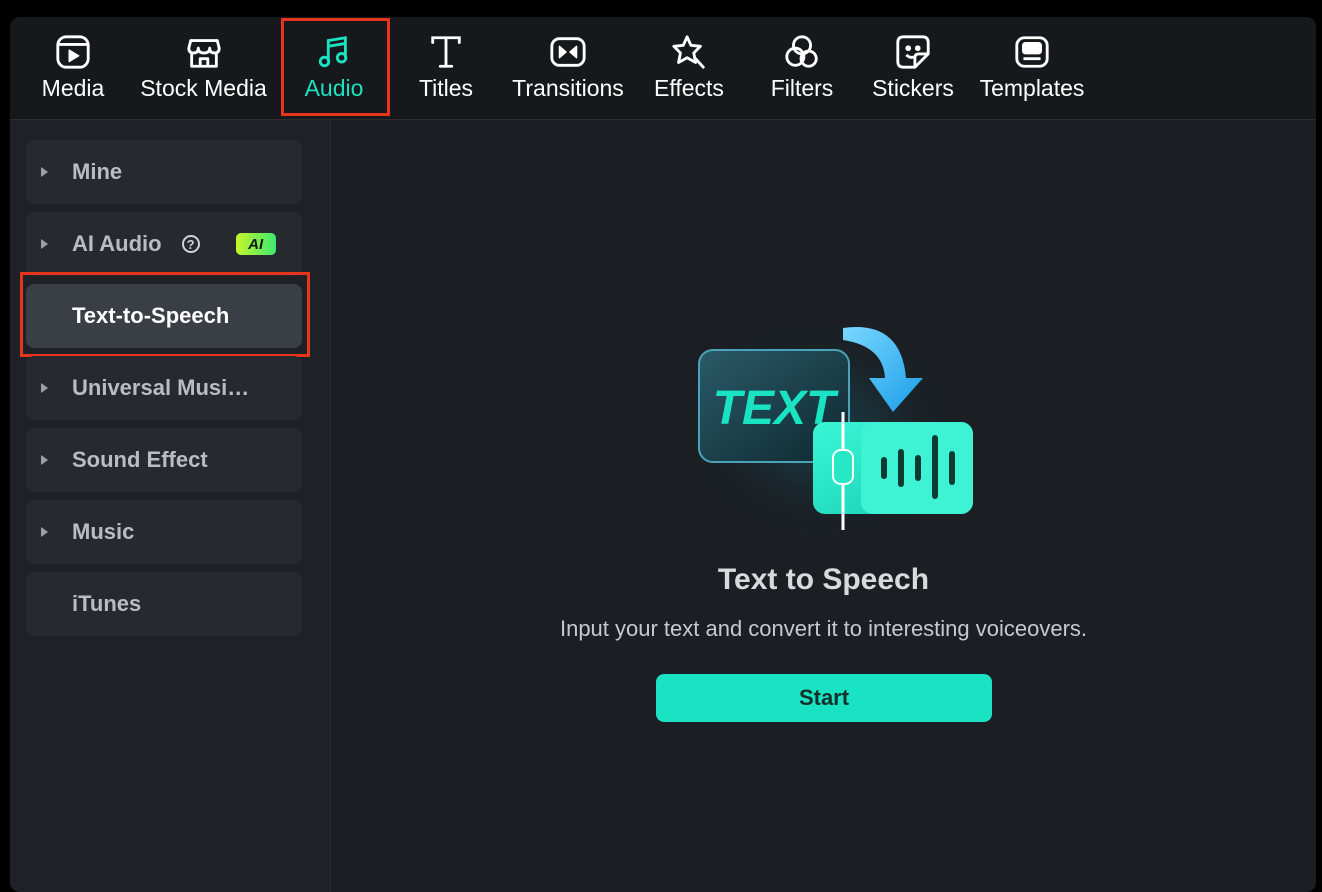 This screenshot has width=1322, height=892. What do you see at coordinates (204, 52) in the screenshot?
I see `stock-media-icon` at bounding box center [204, 52].